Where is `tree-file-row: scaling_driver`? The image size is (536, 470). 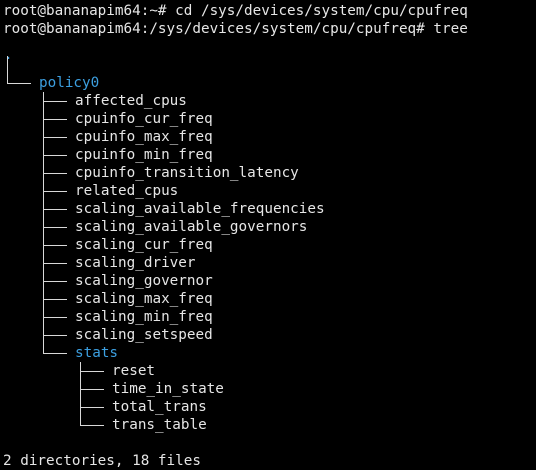
tree-file-row: scaling_driver is located at coordinates (268, 263).